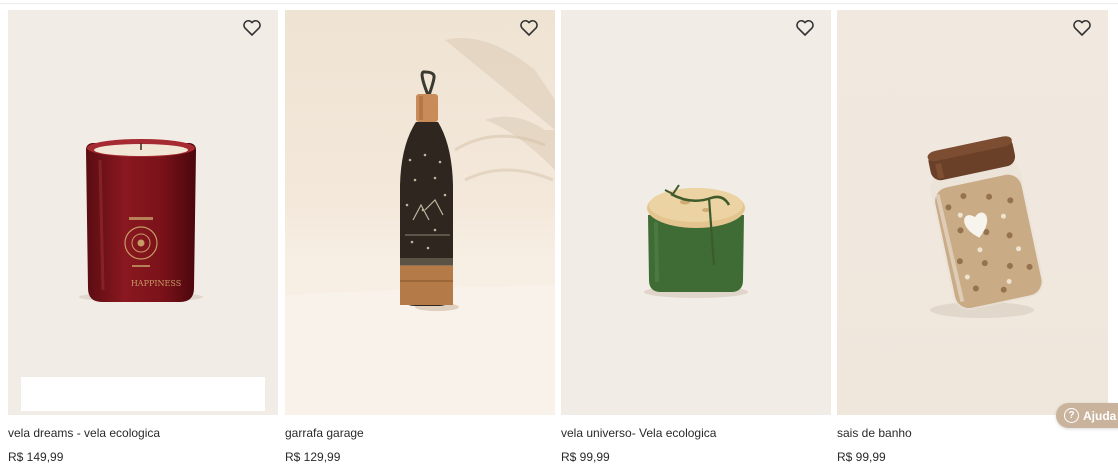 This screenshot has width=1118, height=464. I want to click on image-overlay-bar, so click(143, 394).